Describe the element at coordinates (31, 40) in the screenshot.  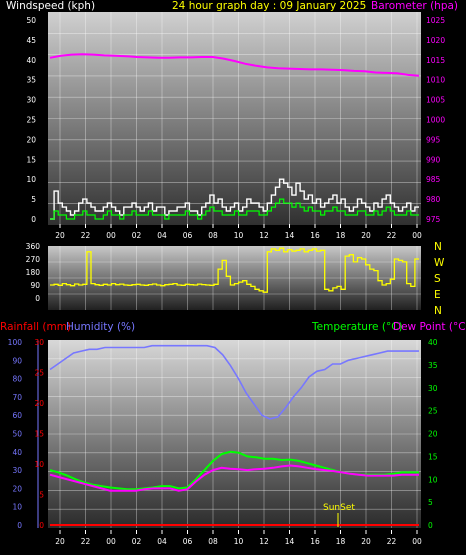
I see `y-tick-label: 45` at that location.